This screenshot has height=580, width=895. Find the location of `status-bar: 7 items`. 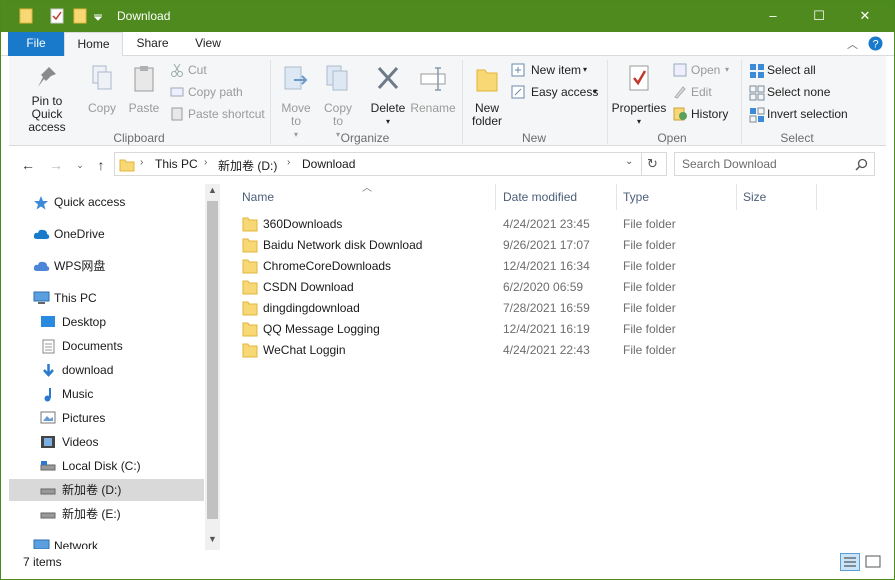

status-bar: 7 items is located at coordinates (447, 562).